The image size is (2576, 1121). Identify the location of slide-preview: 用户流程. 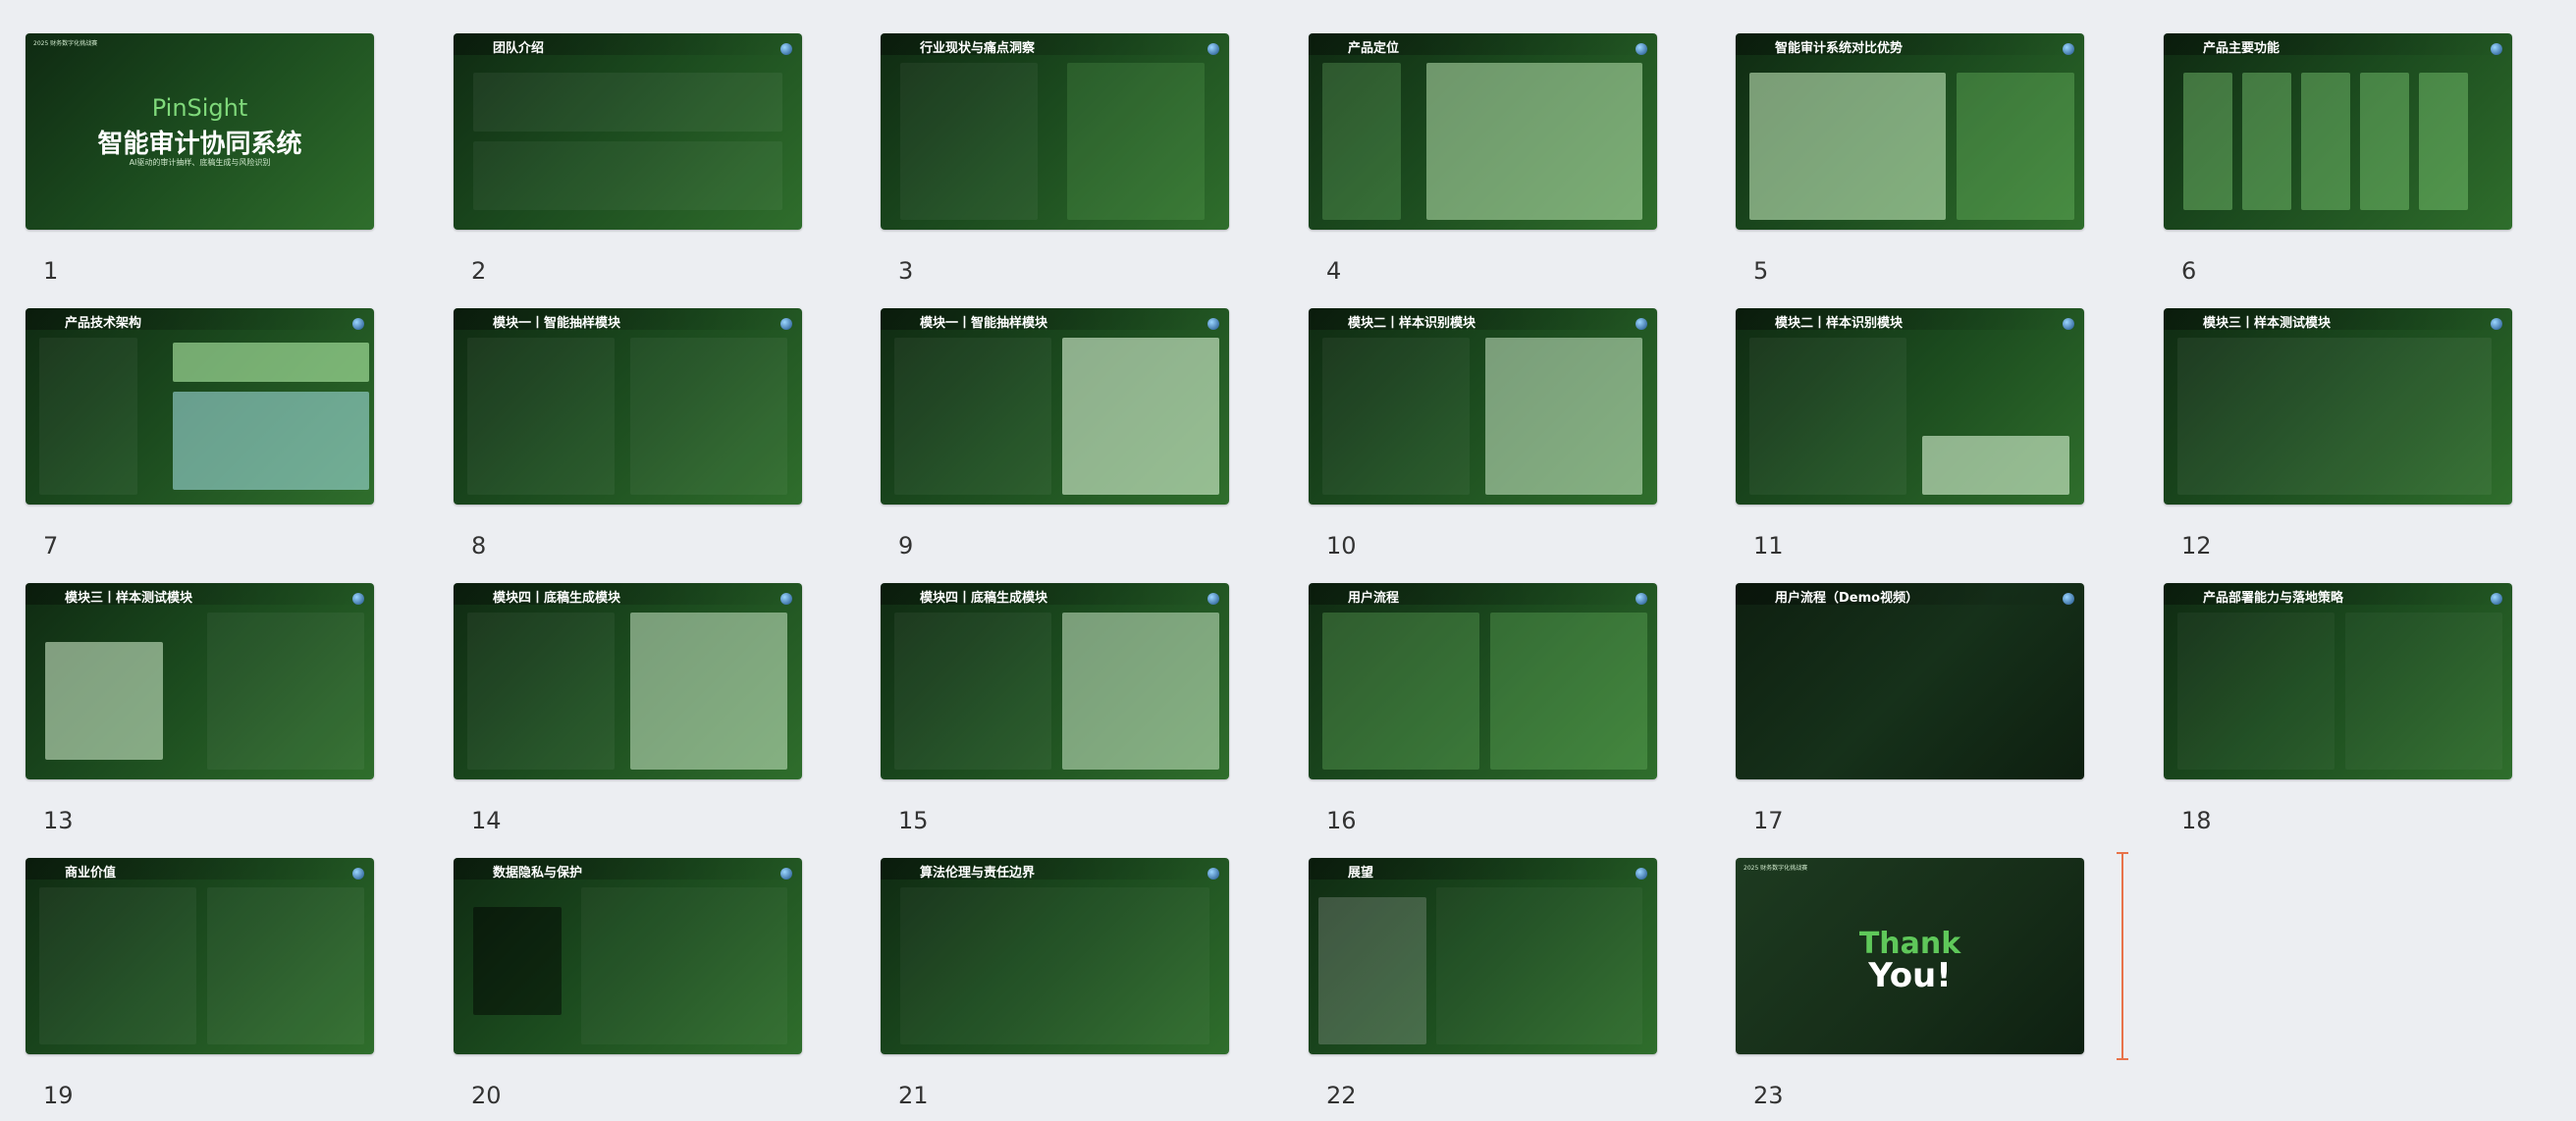
(1483, 681).